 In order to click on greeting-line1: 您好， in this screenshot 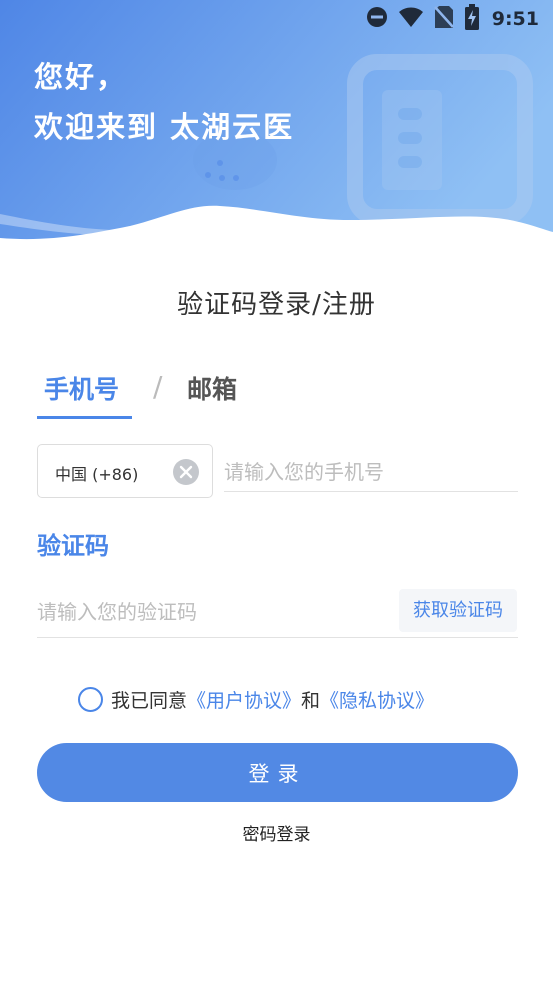, I will do `click(81, 77)`.